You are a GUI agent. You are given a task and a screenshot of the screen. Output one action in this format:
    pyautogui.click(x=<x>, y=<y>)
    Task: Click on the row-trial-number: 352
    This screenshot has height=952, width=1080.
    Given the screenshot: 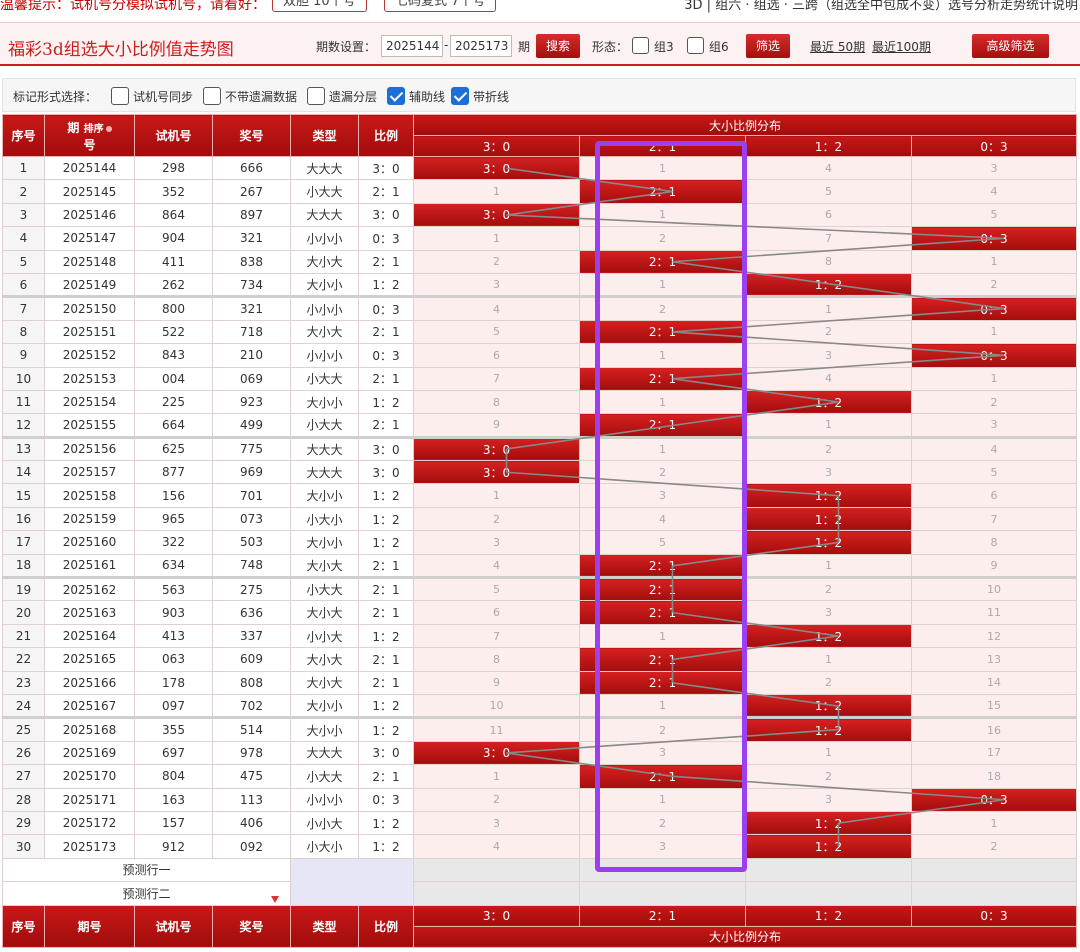 What is the action you would take?
    pyautogui.click(x=173, y=191)
    